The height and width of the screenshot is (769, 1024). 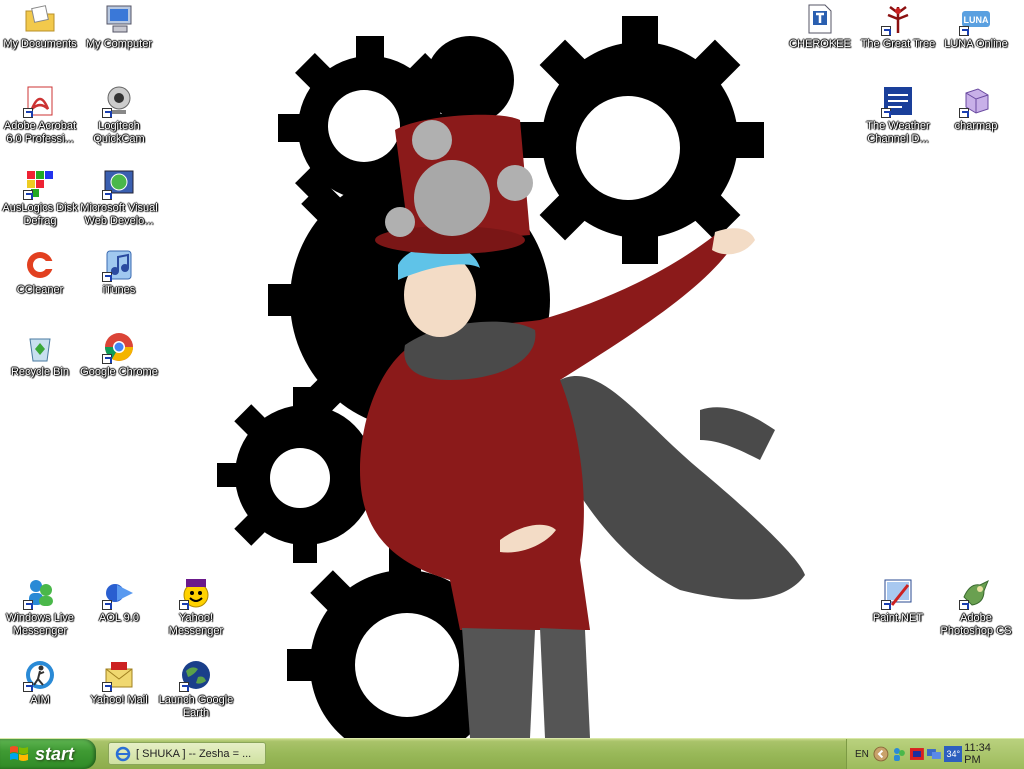 What do you see at coordinates (953, 754) in the screenshot?
I see `weather-temperature-badge: 34°` at bounding box center [953, 754].